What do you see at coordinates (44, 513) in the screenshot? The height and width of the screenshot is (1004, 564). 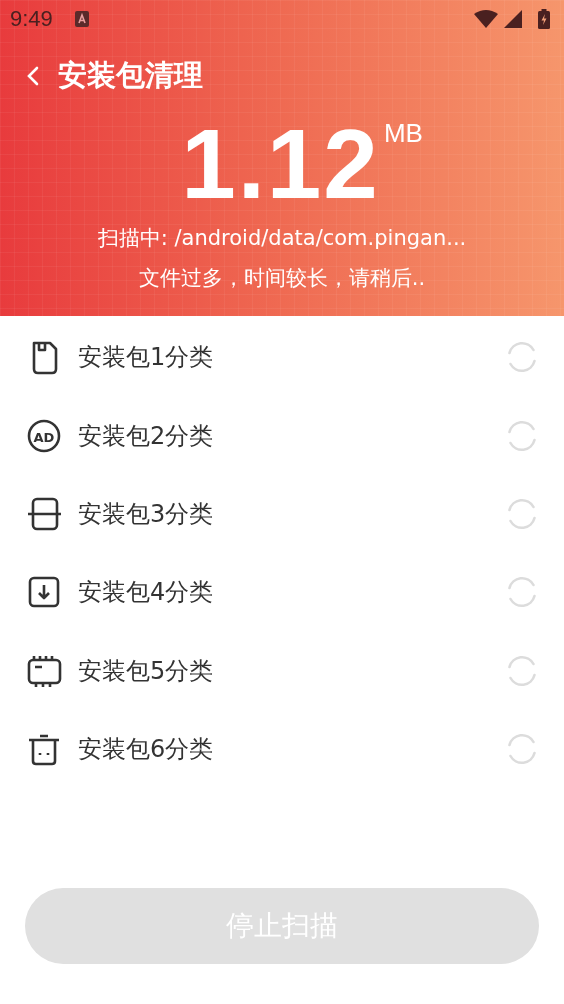 I see `screen-icon` at bounding box center [44, 513].